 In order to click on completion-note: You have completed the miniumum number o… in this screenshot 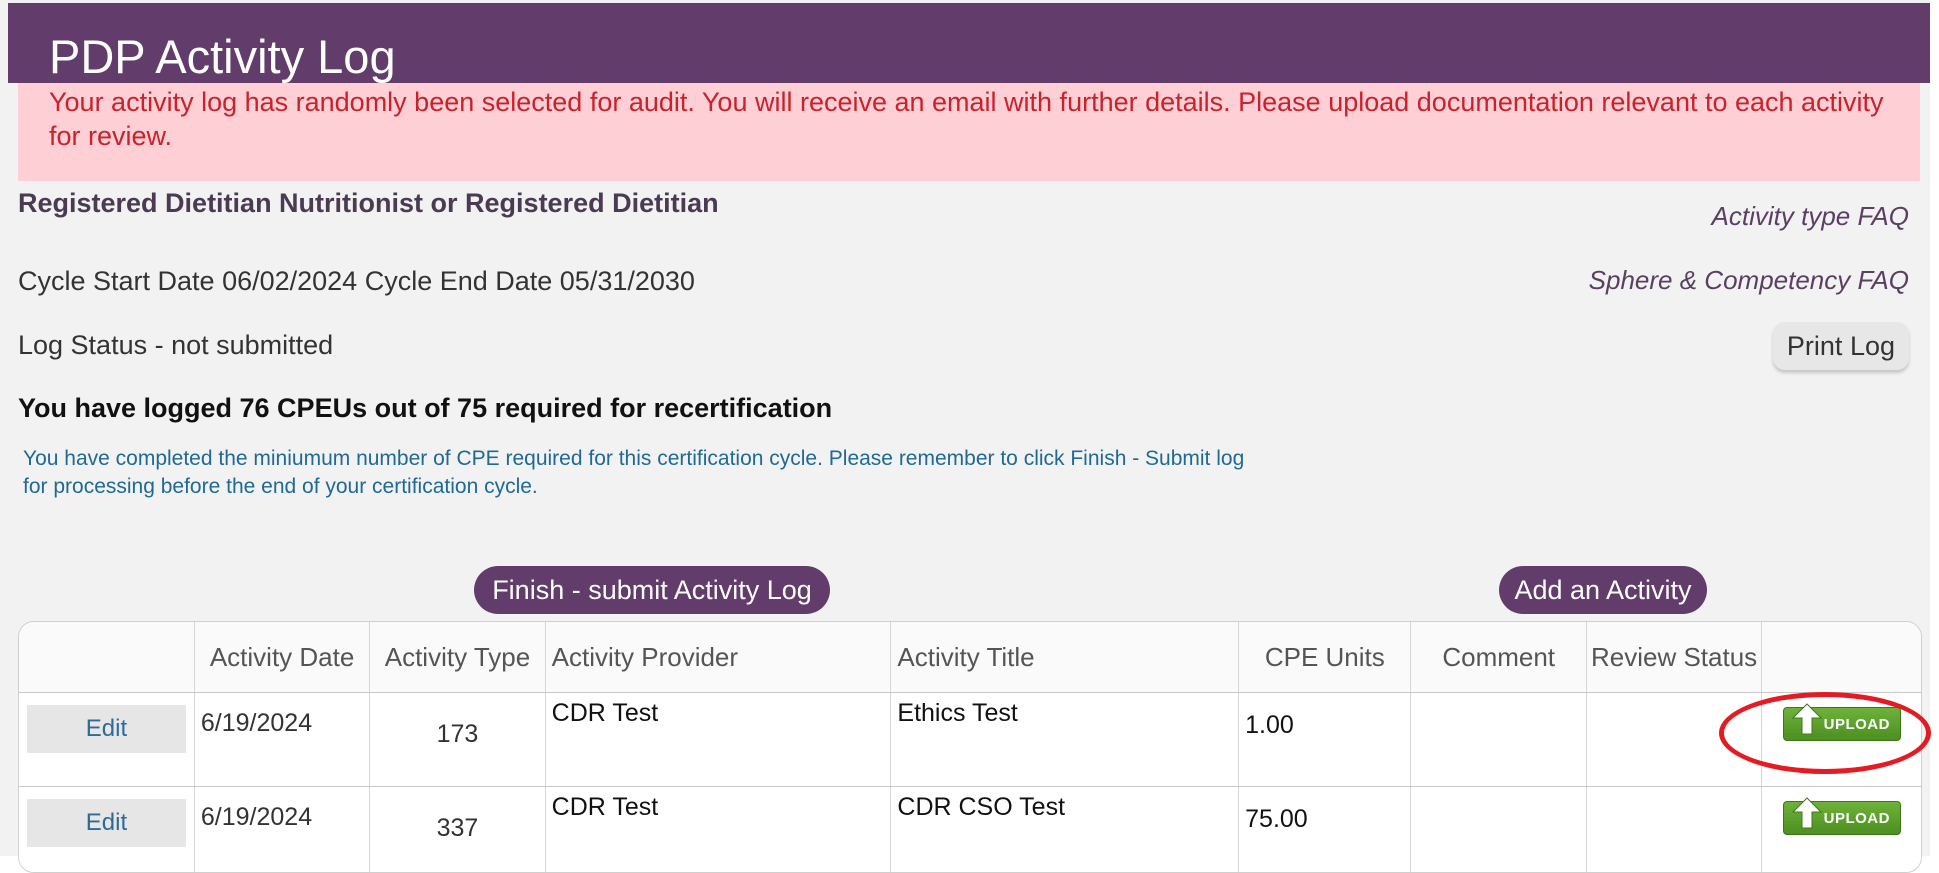, I will do `click(643, 473)`.